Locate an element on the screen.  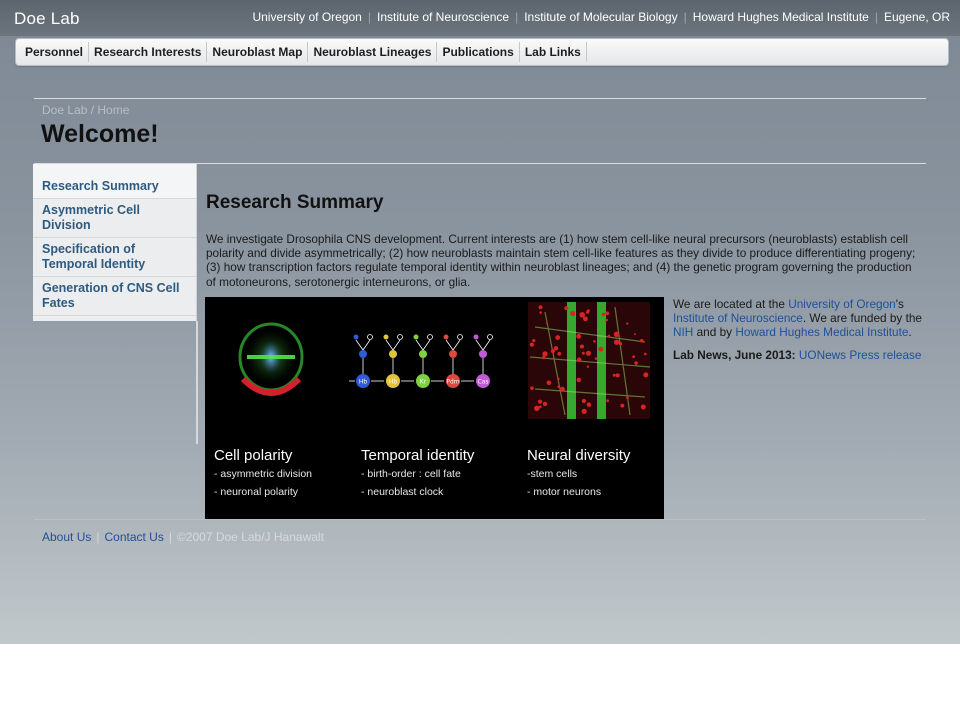
link-nih: NIH is located at coordinates (683, 332).